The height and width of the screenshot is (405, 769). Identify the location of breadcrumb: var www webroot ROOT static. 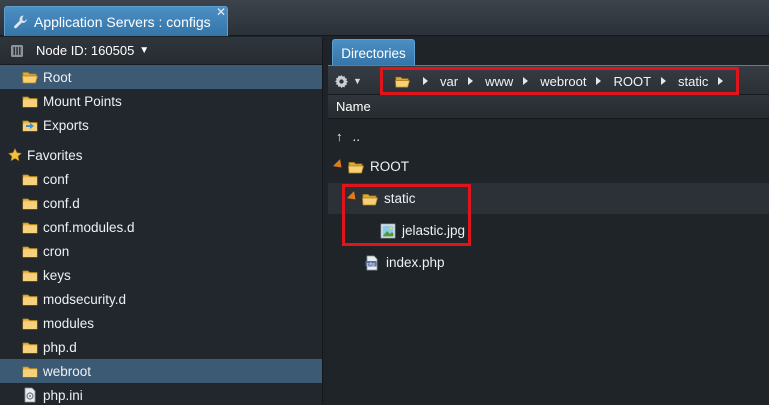
(559, 81).